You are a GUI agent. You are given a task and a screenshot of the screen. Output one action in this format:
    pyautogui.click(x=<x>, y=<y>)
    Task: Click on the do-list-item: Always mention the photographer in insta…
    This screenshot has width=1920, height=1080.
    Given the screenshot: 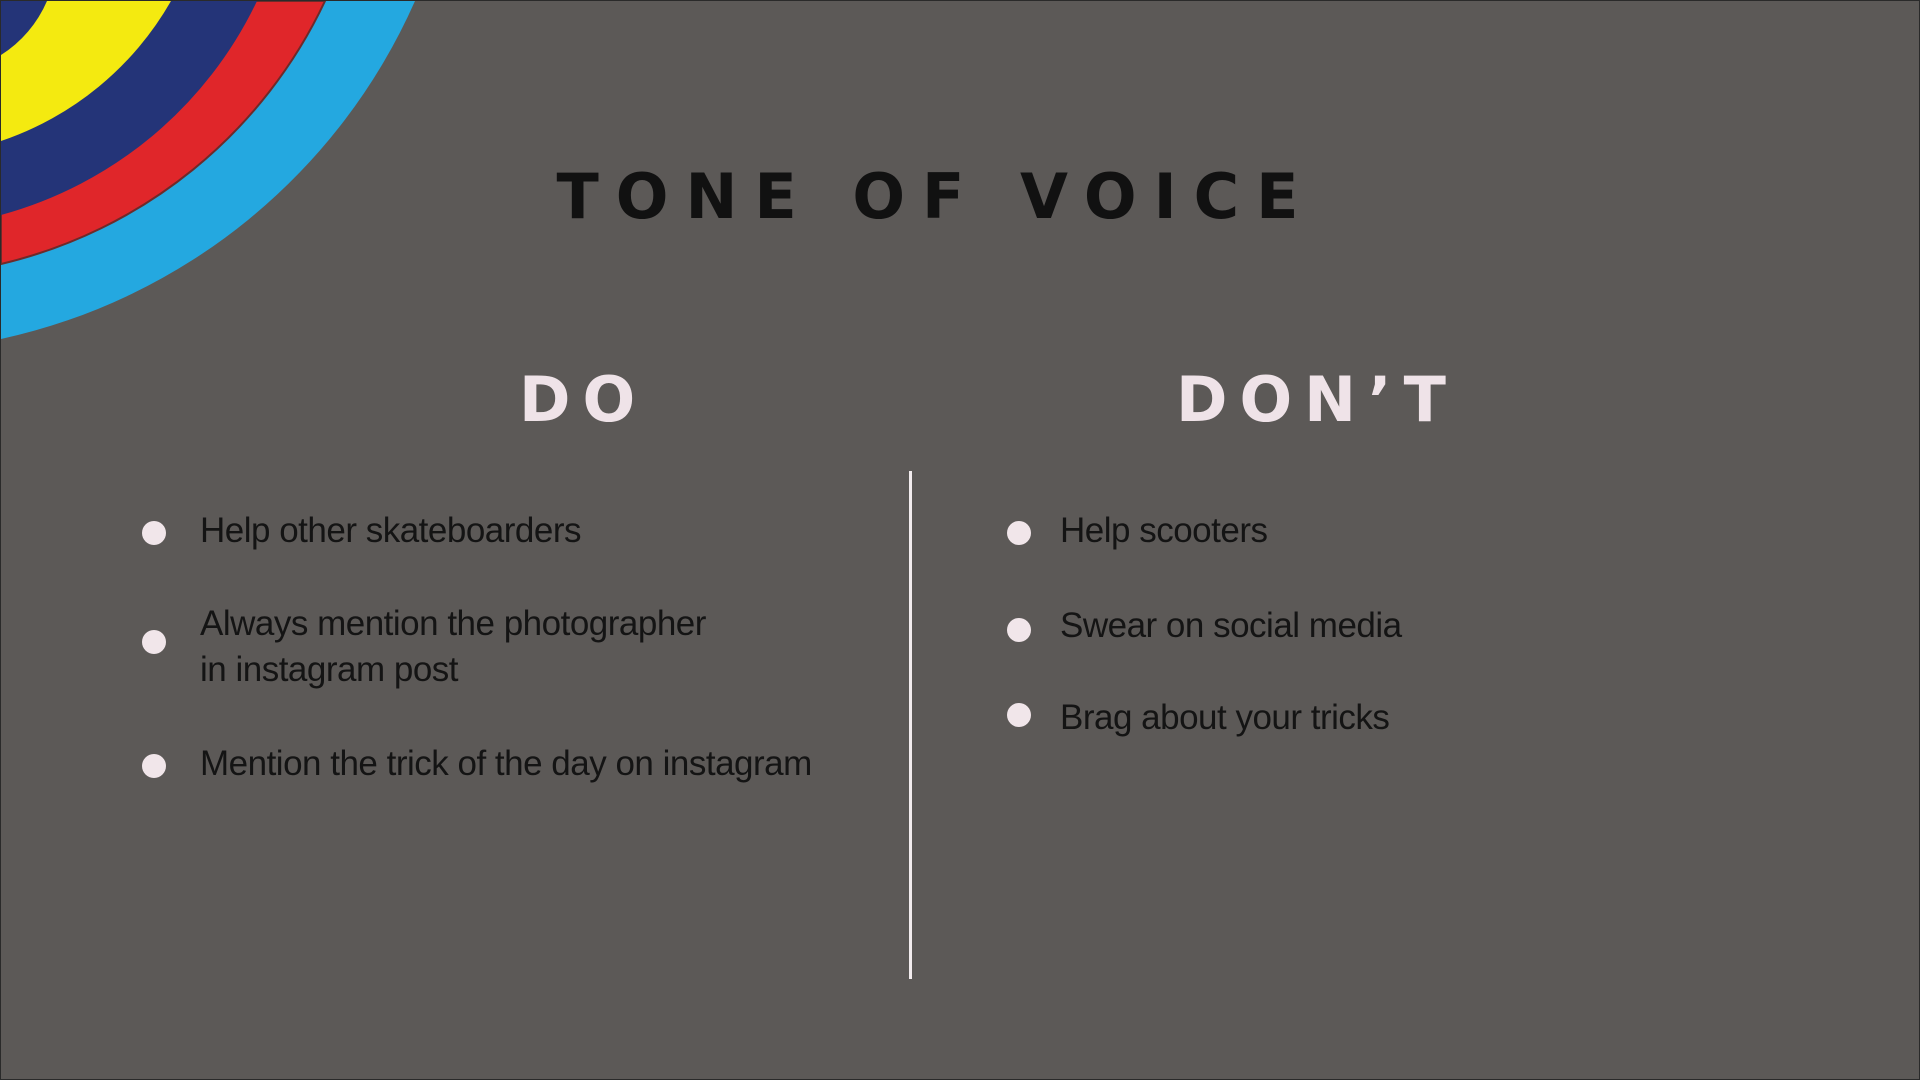 What is the action you would take?
    pyautogui.click(x=453, y=647)
    